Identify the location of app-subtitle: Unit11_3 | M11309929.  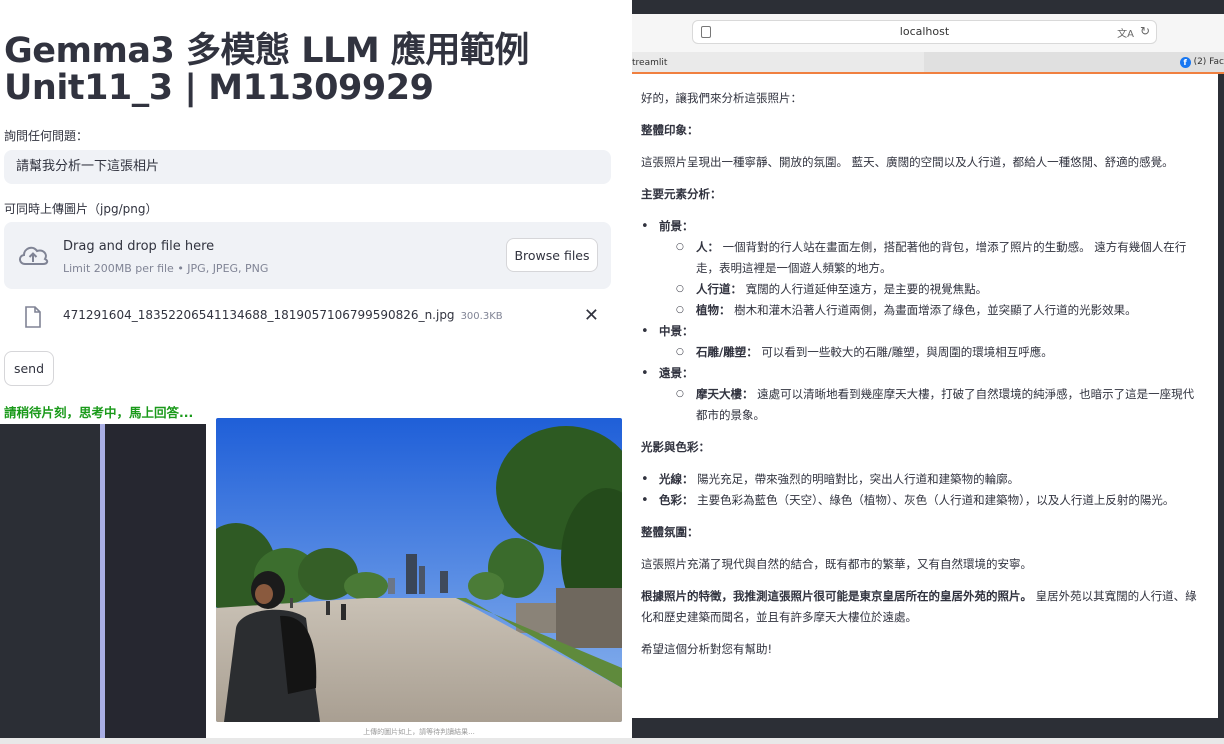
(219, 88).